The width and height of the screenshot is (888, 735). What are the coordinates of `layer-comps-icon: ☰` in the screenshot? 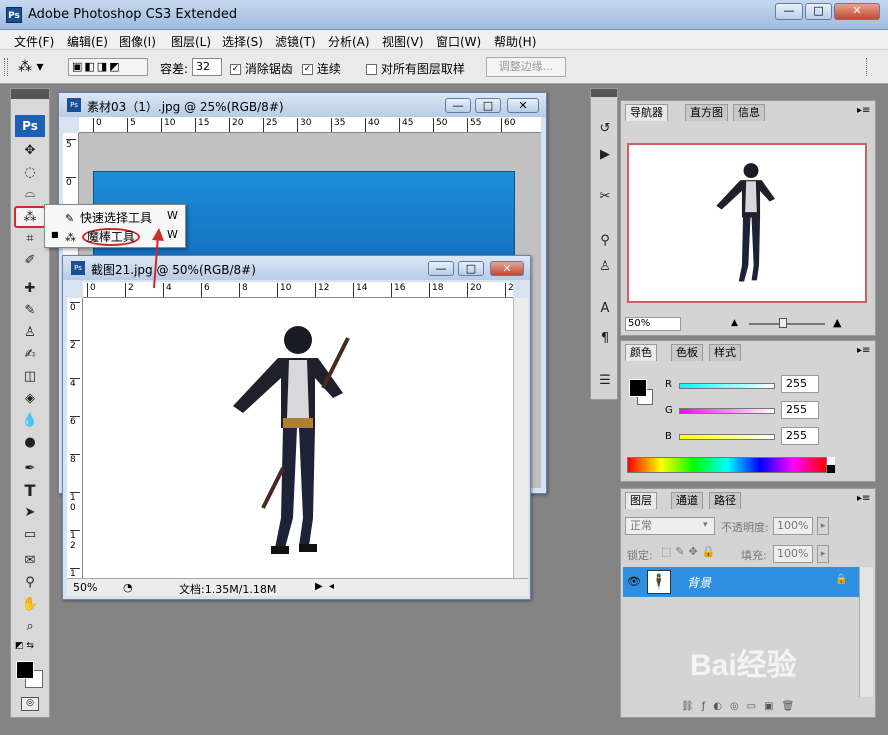 It's located at (605, 381).